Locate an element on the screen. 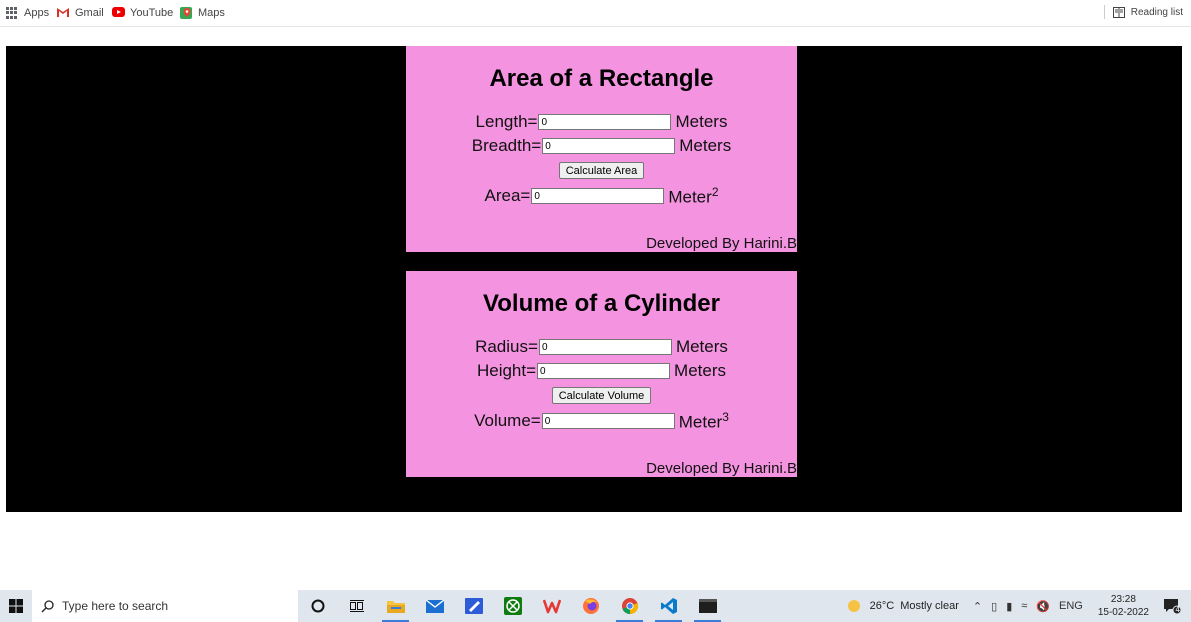 This screenshot has width=1191, height=622. height-input is located at coordinates (604, 371).